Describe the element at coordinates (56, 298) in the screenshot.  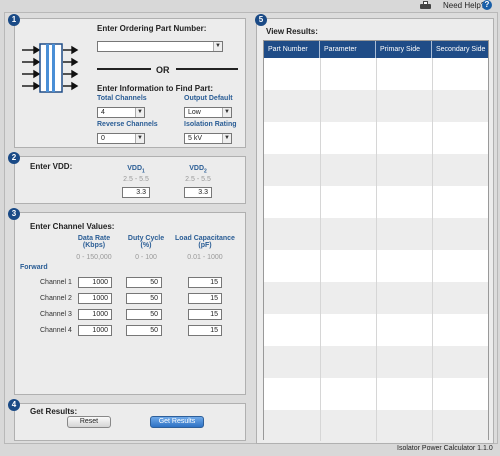
I see `channel-name: Channel 2` at that location.